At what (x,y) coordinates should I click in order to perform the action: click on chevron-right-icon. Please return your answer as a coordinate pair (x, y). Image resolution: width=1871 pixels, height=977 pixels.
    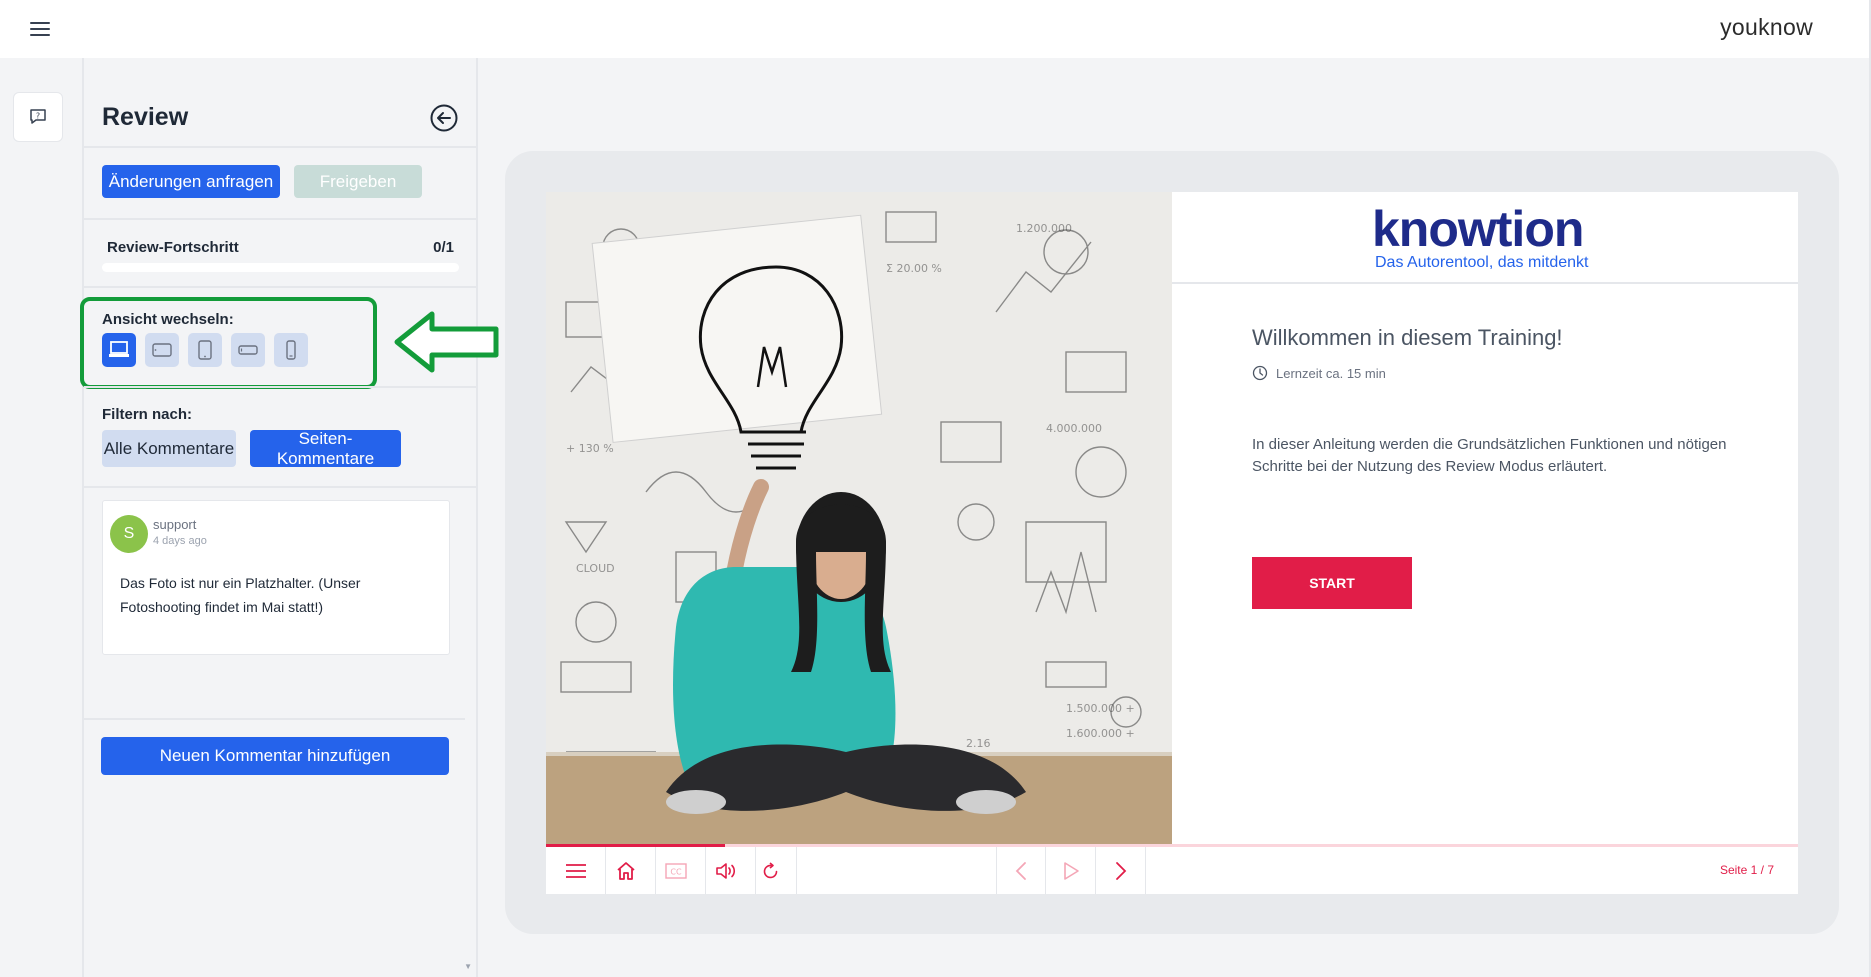
    Looking at the image, I should click on (1120, 870).